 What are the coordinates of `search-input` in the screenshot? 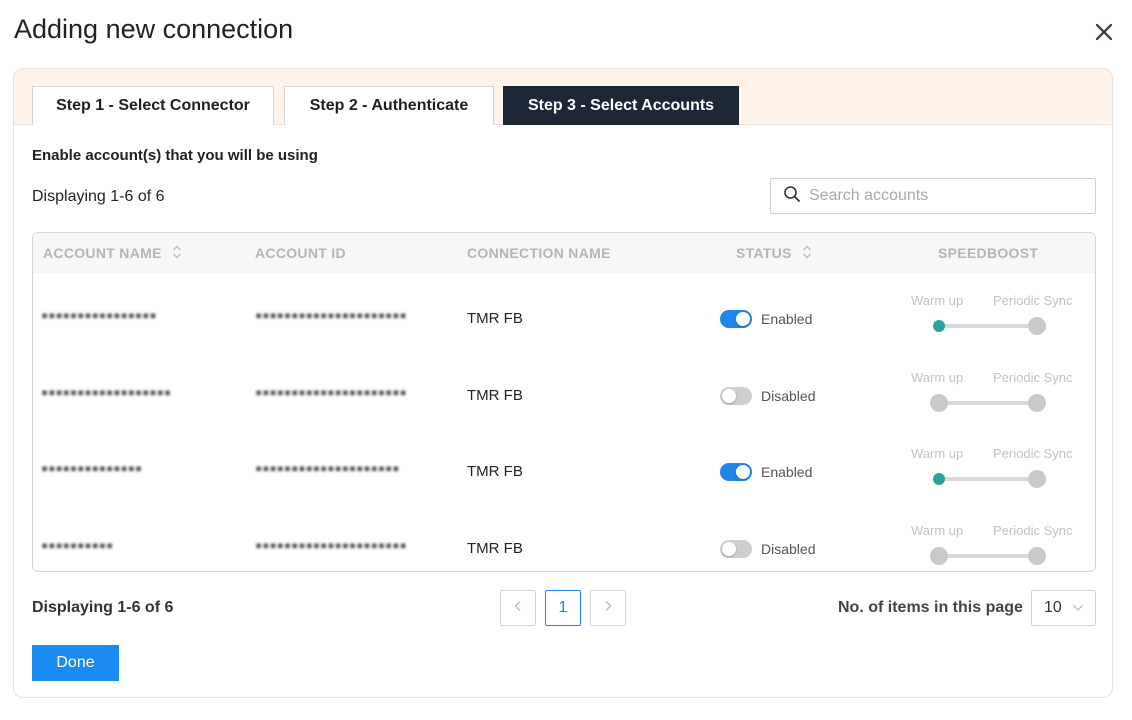 It's located at (942, 196).